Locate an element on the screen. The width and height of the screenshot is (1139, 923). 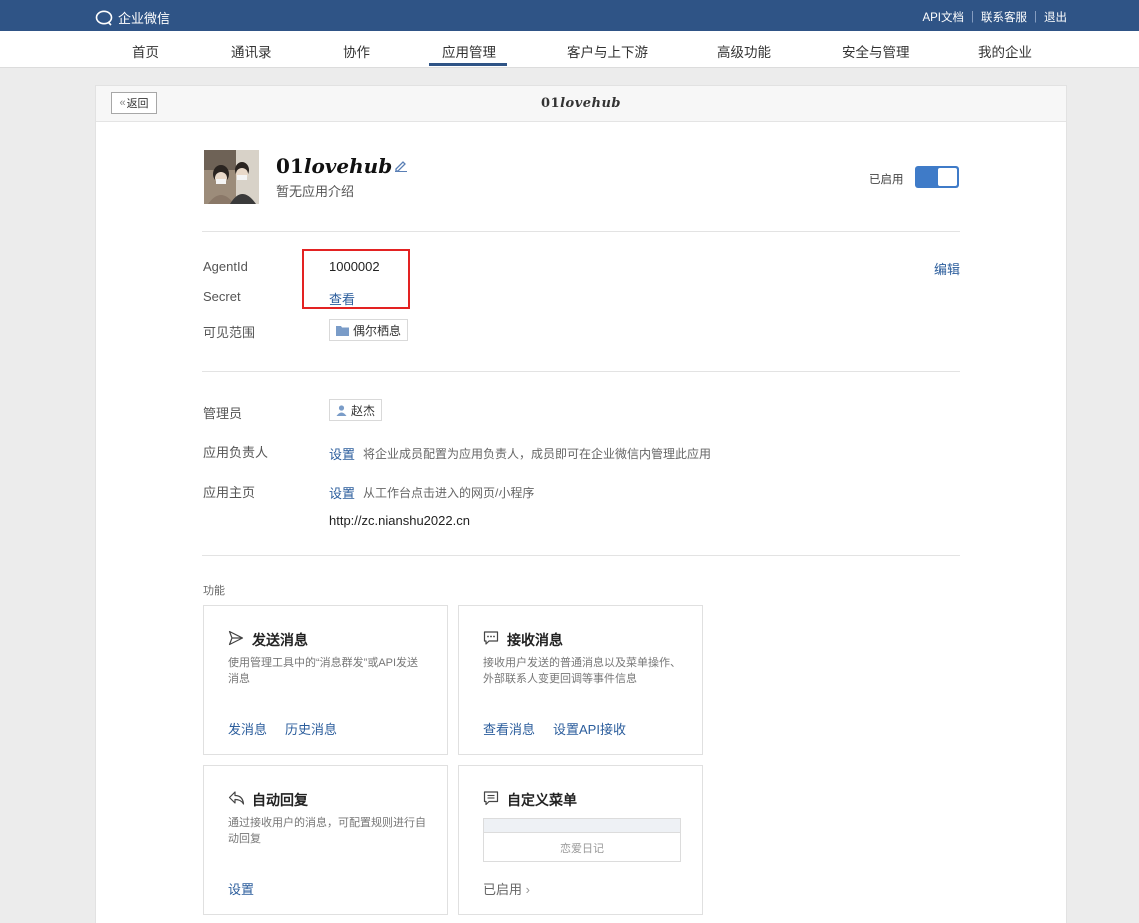
card-title: 自定义菜单 is located at coordinates (542, 800).